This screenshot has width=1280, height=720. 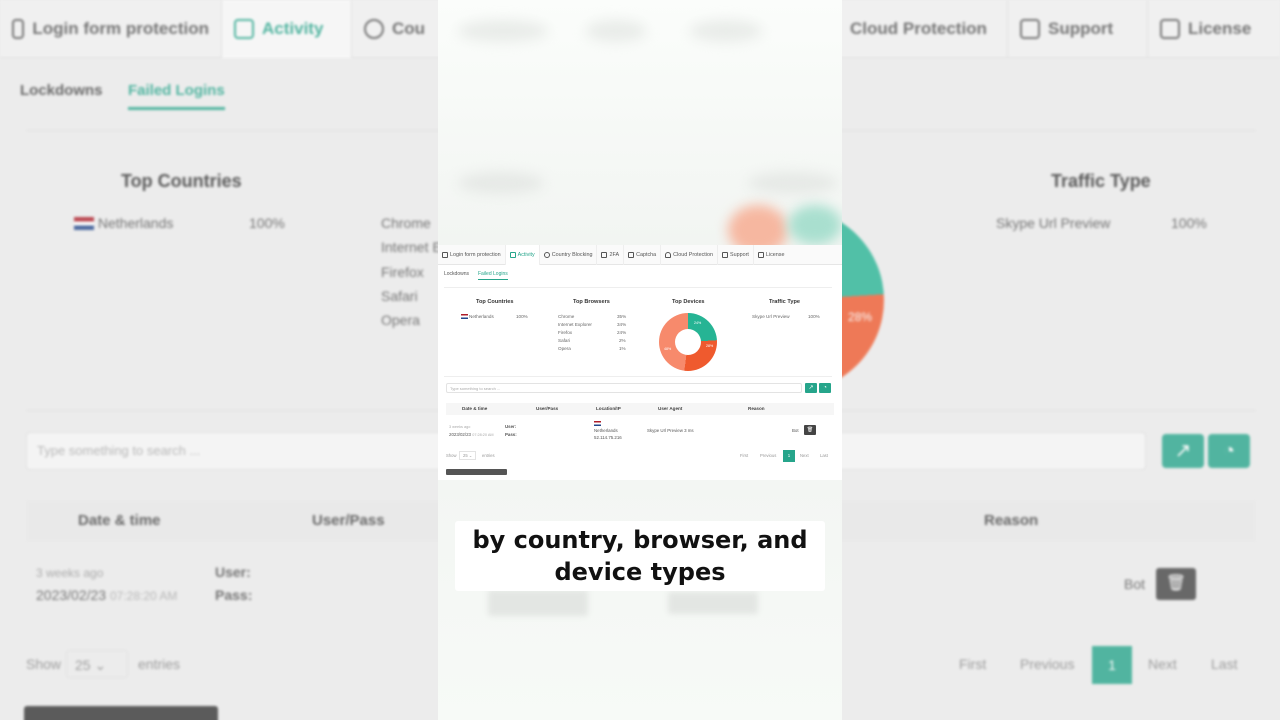 I want to click on tab-login-form-protection: Login form protection, so click(x=472, y=255).